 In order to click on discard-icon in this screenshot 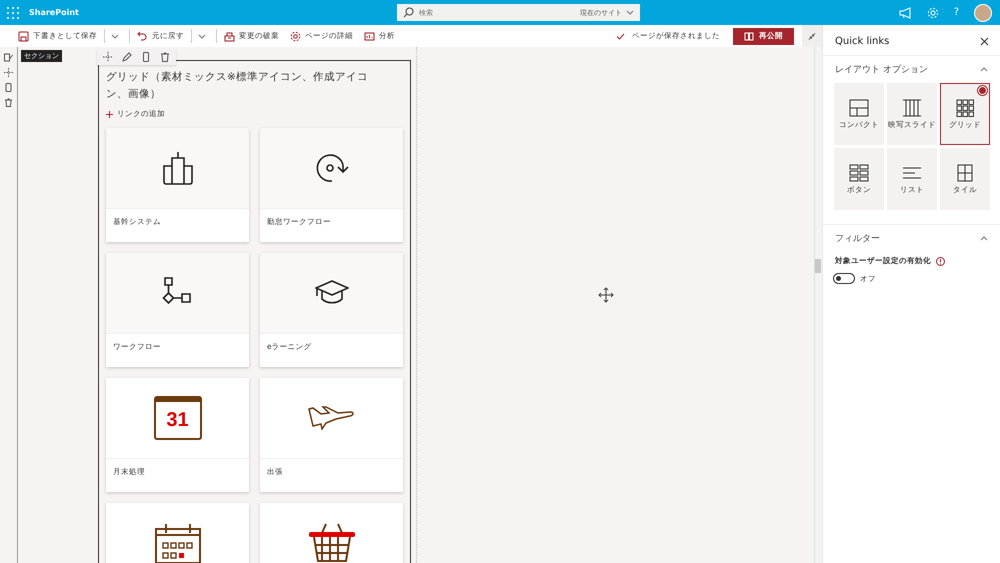, I will do `click(229, 36)`.